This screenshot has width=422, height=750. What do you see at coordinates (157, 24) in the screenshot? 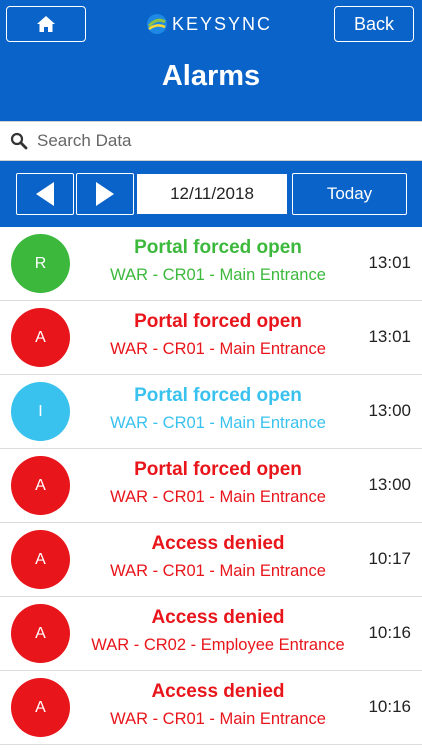
I see `keysync-logo-mark-icon` at bounding box center [157, 24].